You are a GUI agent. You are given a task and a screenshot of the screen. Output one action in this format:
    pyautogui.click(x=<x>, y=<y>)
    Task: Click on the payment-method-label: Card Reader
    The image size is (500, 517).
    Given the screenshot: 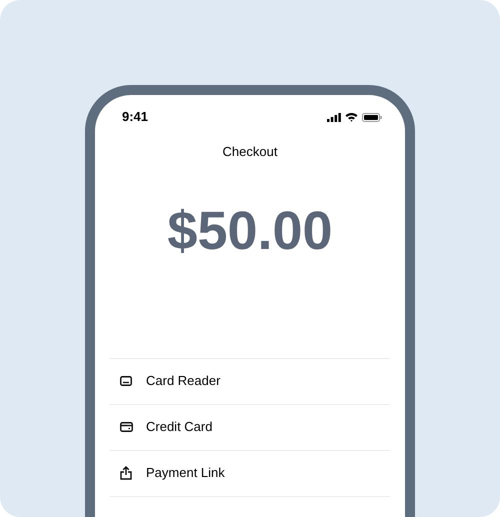 What is the action you would take?
    pyautogui.click(x=183, y=381)
    